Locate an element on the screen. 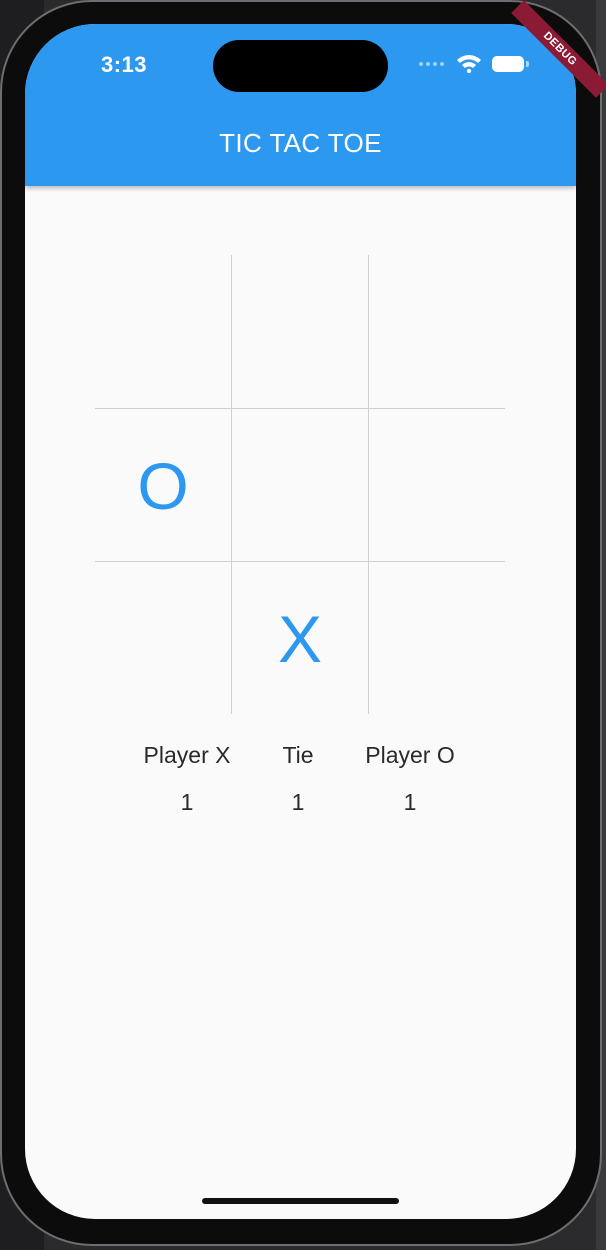 The height and width of the screenshot is (1250, 606). app-bar: 3:13 TIC TAC TOE is located at coordinates (300, 105).